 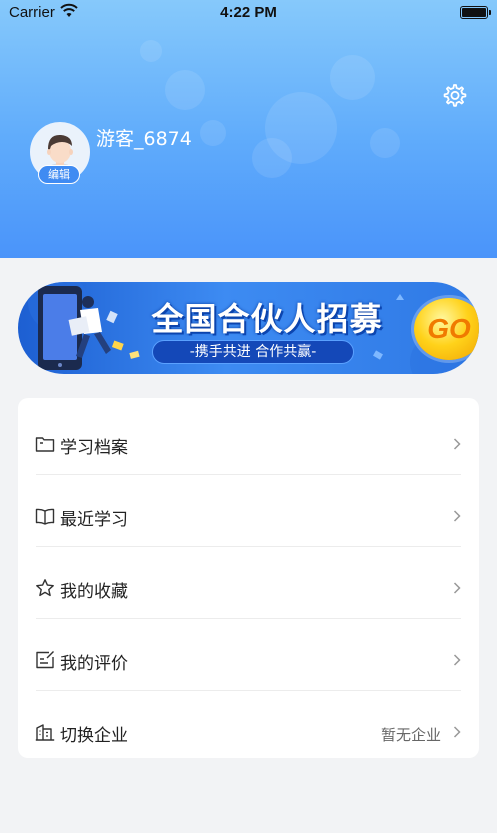 I want to click on username: 游客_6874, so click(x=144, y=139).